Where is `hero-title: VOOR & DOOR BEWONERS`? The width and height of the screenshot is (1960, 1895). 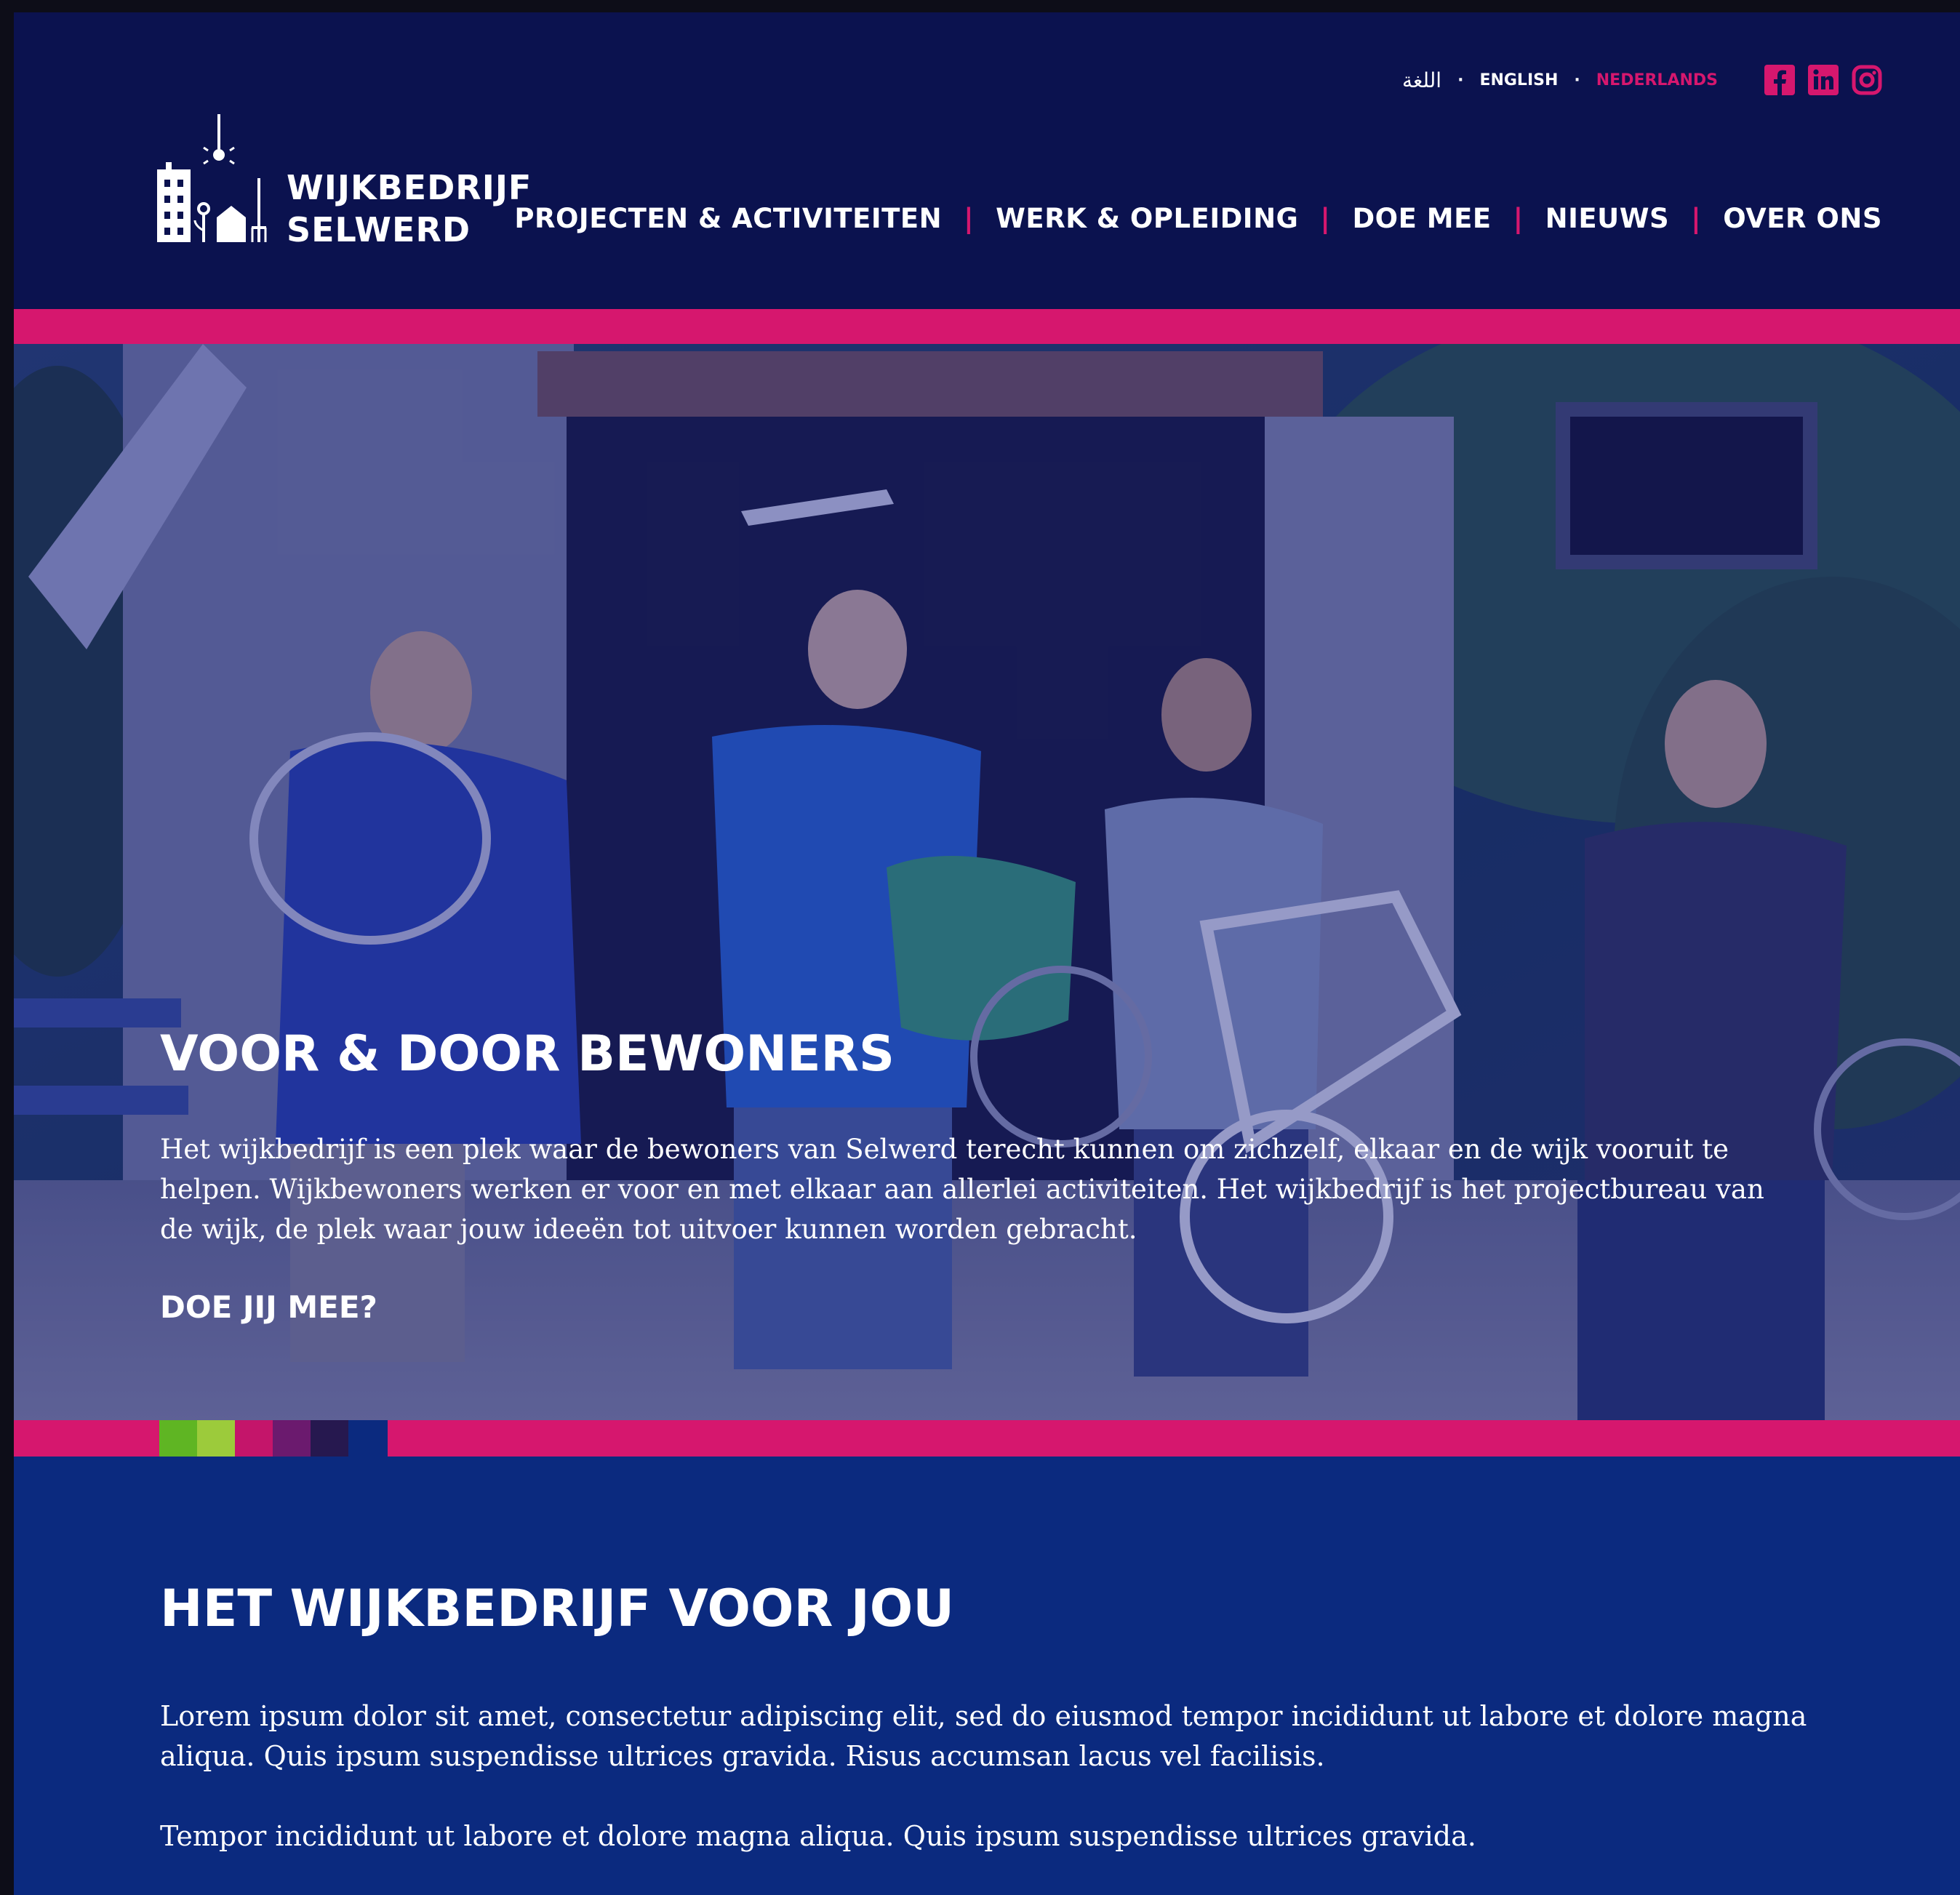 hero-title: VOOR & DOOR BEWONERS is located at coordinates (527, 1054).